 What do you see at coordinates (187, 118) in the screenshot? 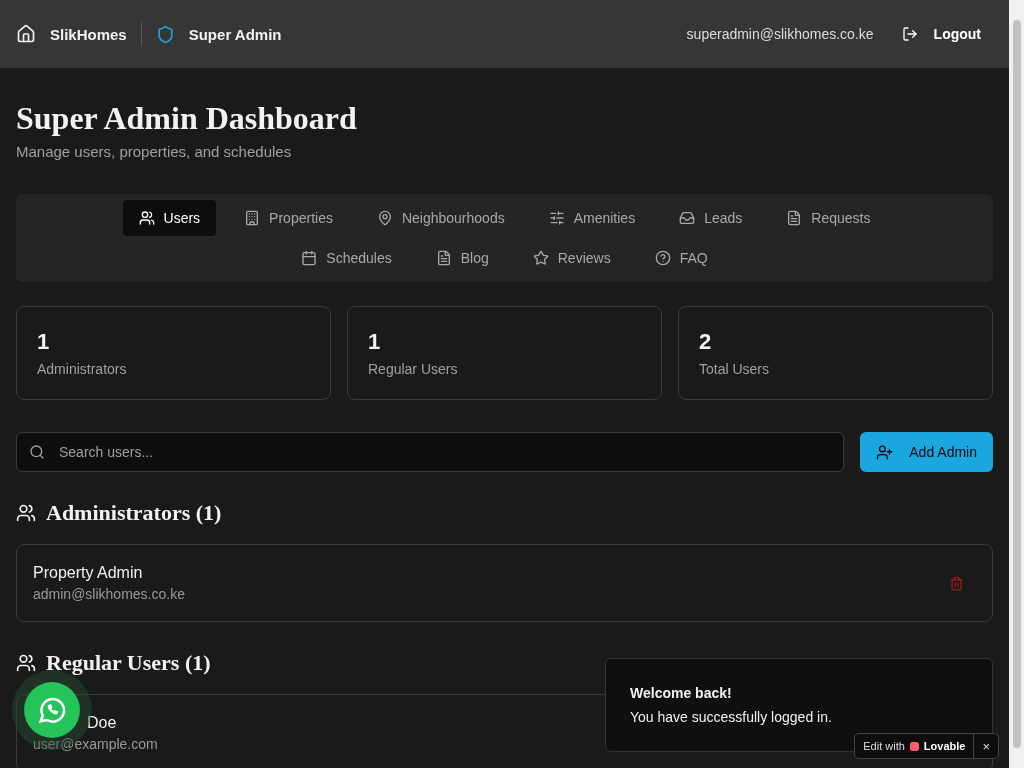
I see `page-title: Super Admin Dashboard` at bounding box center [187, 118].